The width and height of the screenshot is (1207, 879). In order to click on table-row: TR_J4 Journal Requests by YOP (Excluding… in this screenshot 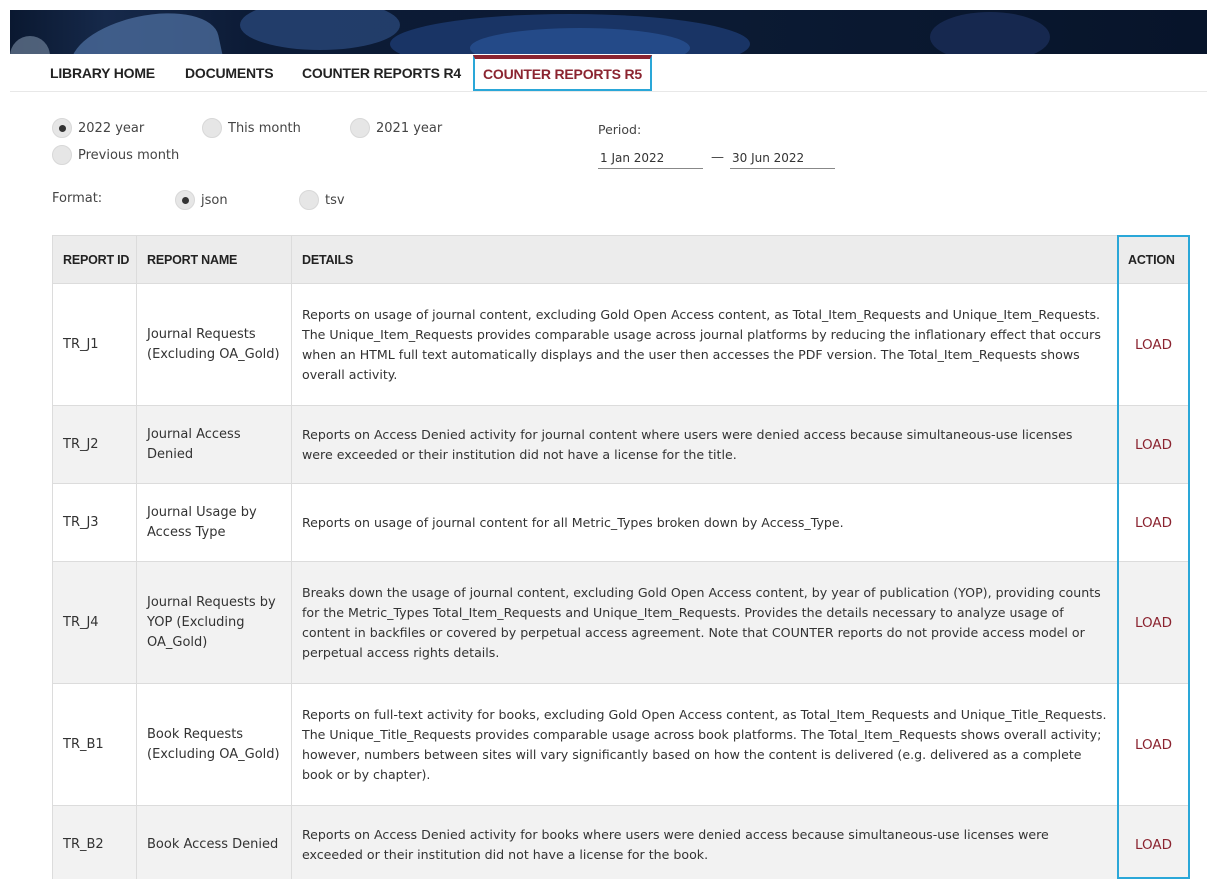, I will do `click(620, 622)`.